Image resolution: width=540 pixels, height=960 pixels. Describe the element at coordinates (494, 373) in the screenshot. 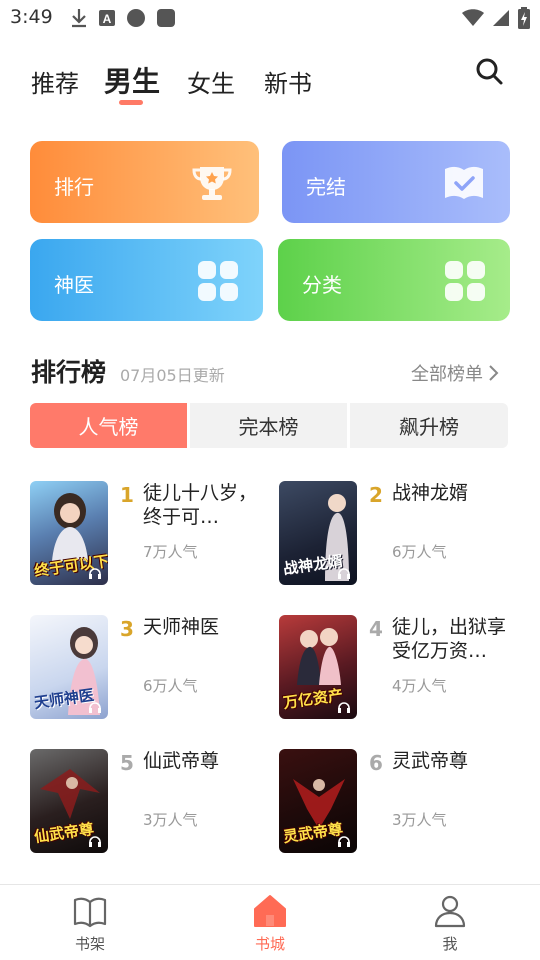

I see `chevron-right-icon` at that location.